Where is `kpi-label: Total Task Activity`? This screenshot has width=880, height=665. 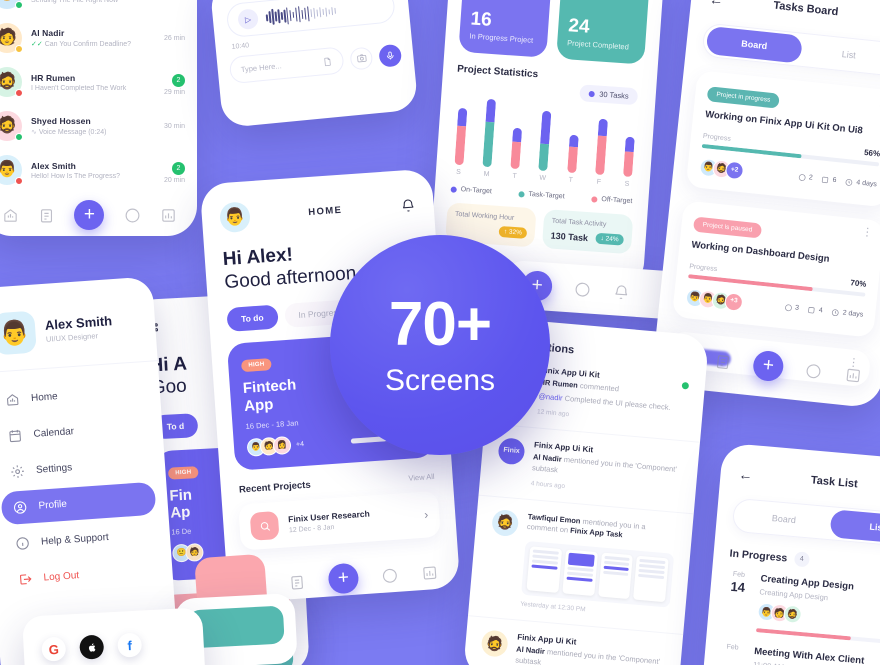
kpi-label: Total Task Activity is located at coordinates (579, 223).